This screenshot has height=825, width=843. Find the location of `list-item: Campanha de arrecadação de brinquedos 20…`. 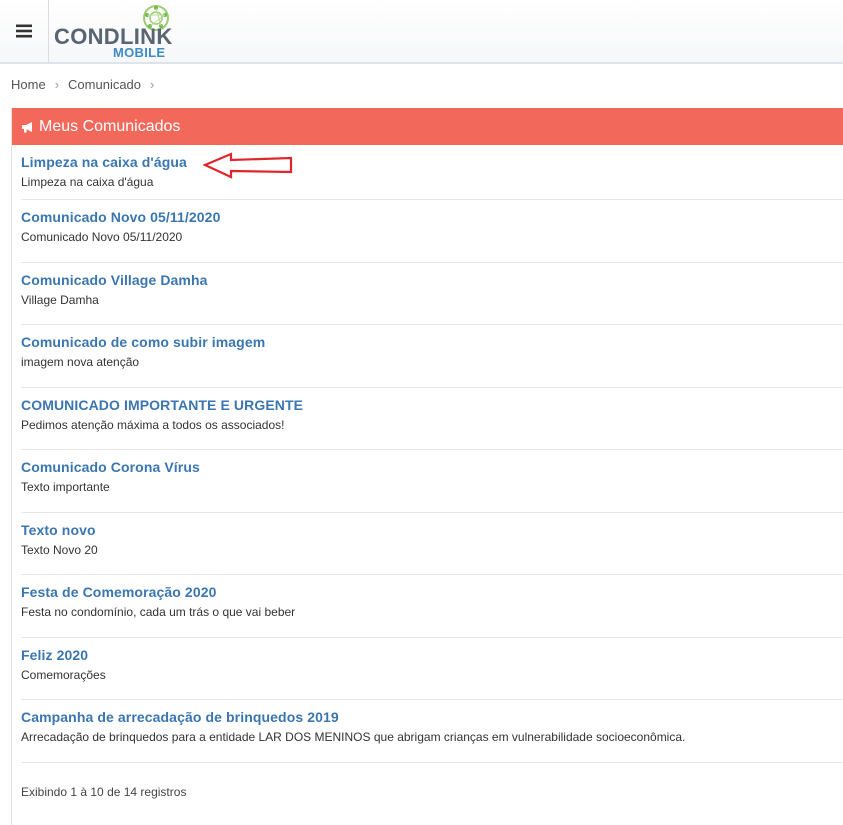

list-item: Campanha de arrecadação de brinquedos 20… is located at coordinates (432, 731).